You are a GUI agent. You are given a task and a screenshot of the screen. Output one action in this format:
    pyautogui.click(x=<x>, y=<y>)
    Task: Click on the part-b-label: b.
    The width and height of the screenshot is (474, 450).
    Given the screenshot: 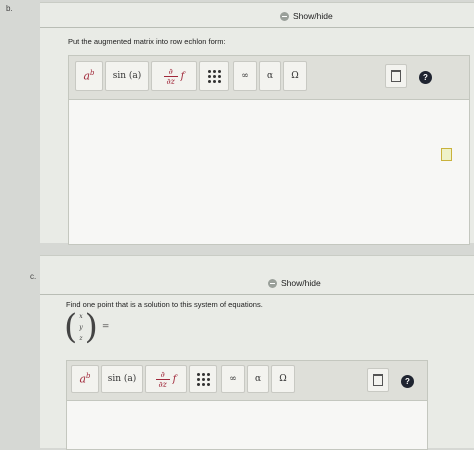 What is the action you would take?
    pyautogui.click(x=9, y=8)
    